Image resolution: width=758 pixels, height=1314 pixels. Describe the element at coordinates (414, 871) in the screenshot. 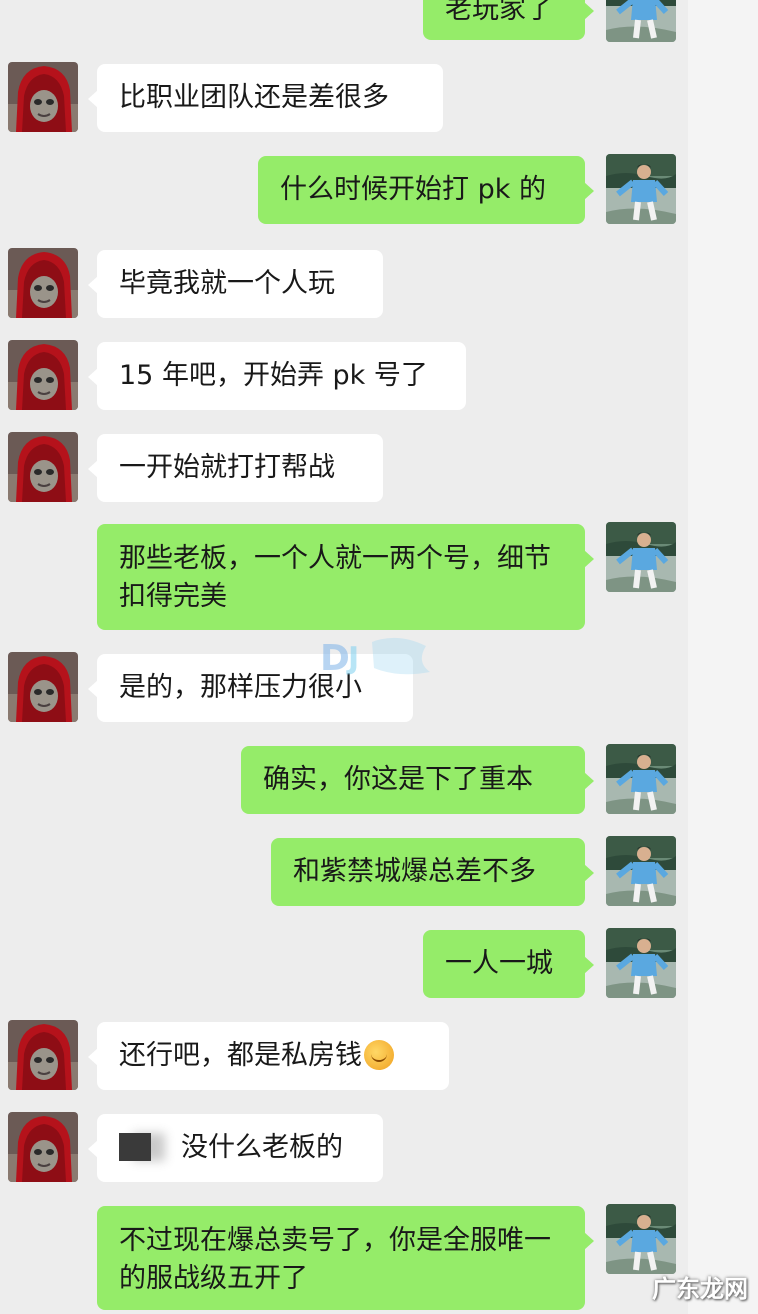

I see `message-text: 和紫禁城爆总差不多` at that location.